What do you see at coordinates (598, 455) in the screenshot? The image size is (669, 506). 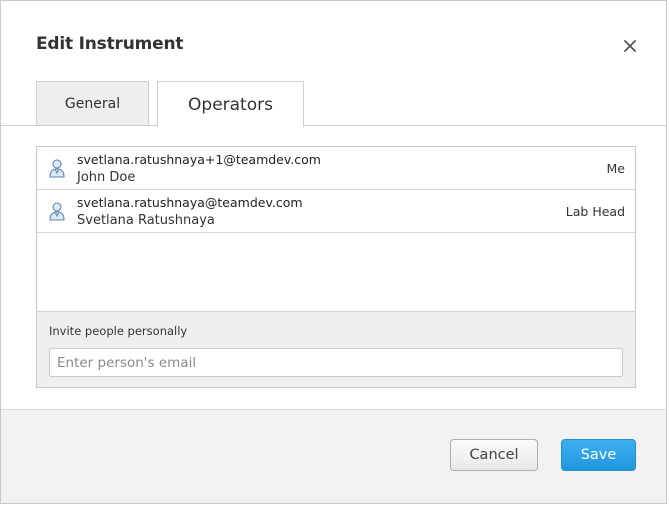 I see `save-button: Save` at bounding box center [598, 455].